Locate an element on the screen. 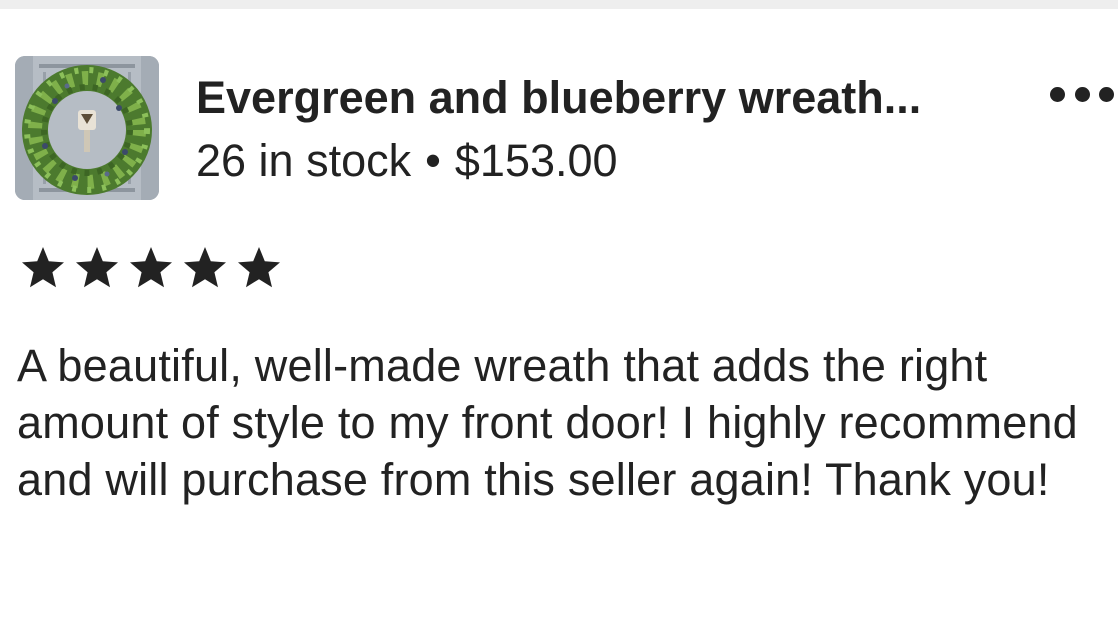  wreath-photo-icon is located at coordinates (87, 128).